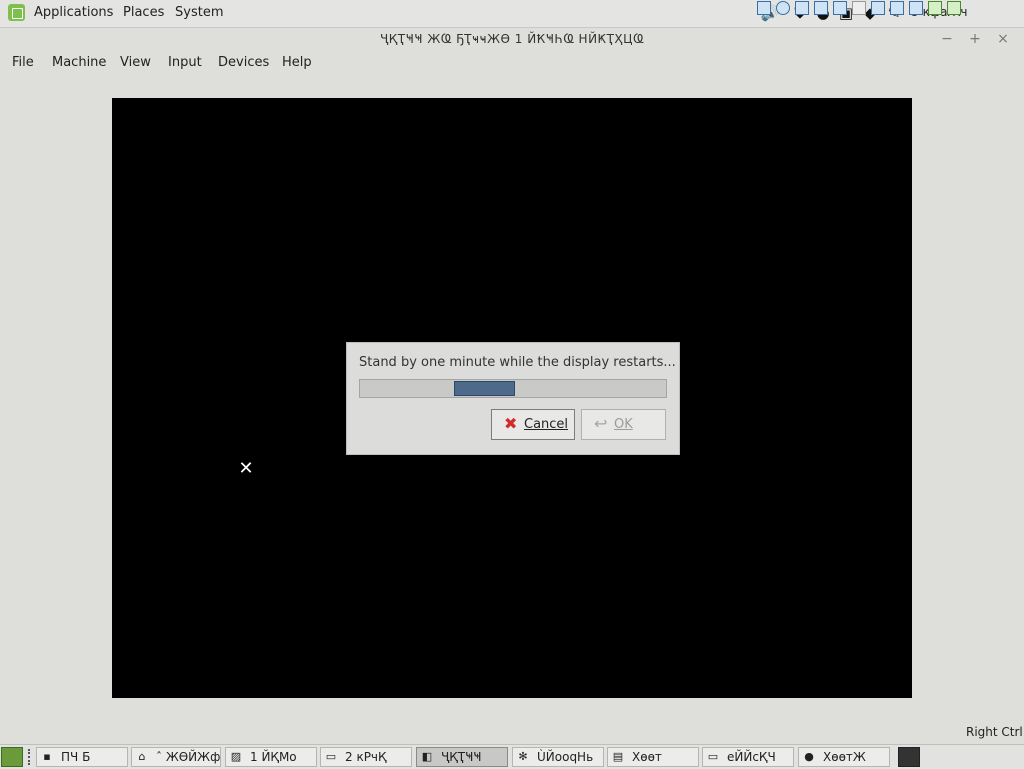 This screenshot has height=769, width=1024. I want to click on cancel-icon: ✖, so click(511, 423).